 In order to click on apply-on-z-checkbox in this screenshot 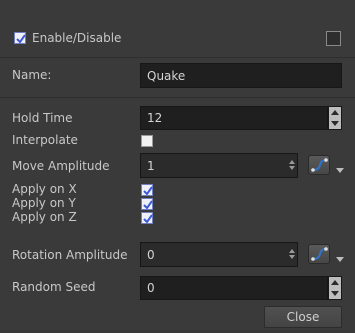, I will do `click(147, 218)`.